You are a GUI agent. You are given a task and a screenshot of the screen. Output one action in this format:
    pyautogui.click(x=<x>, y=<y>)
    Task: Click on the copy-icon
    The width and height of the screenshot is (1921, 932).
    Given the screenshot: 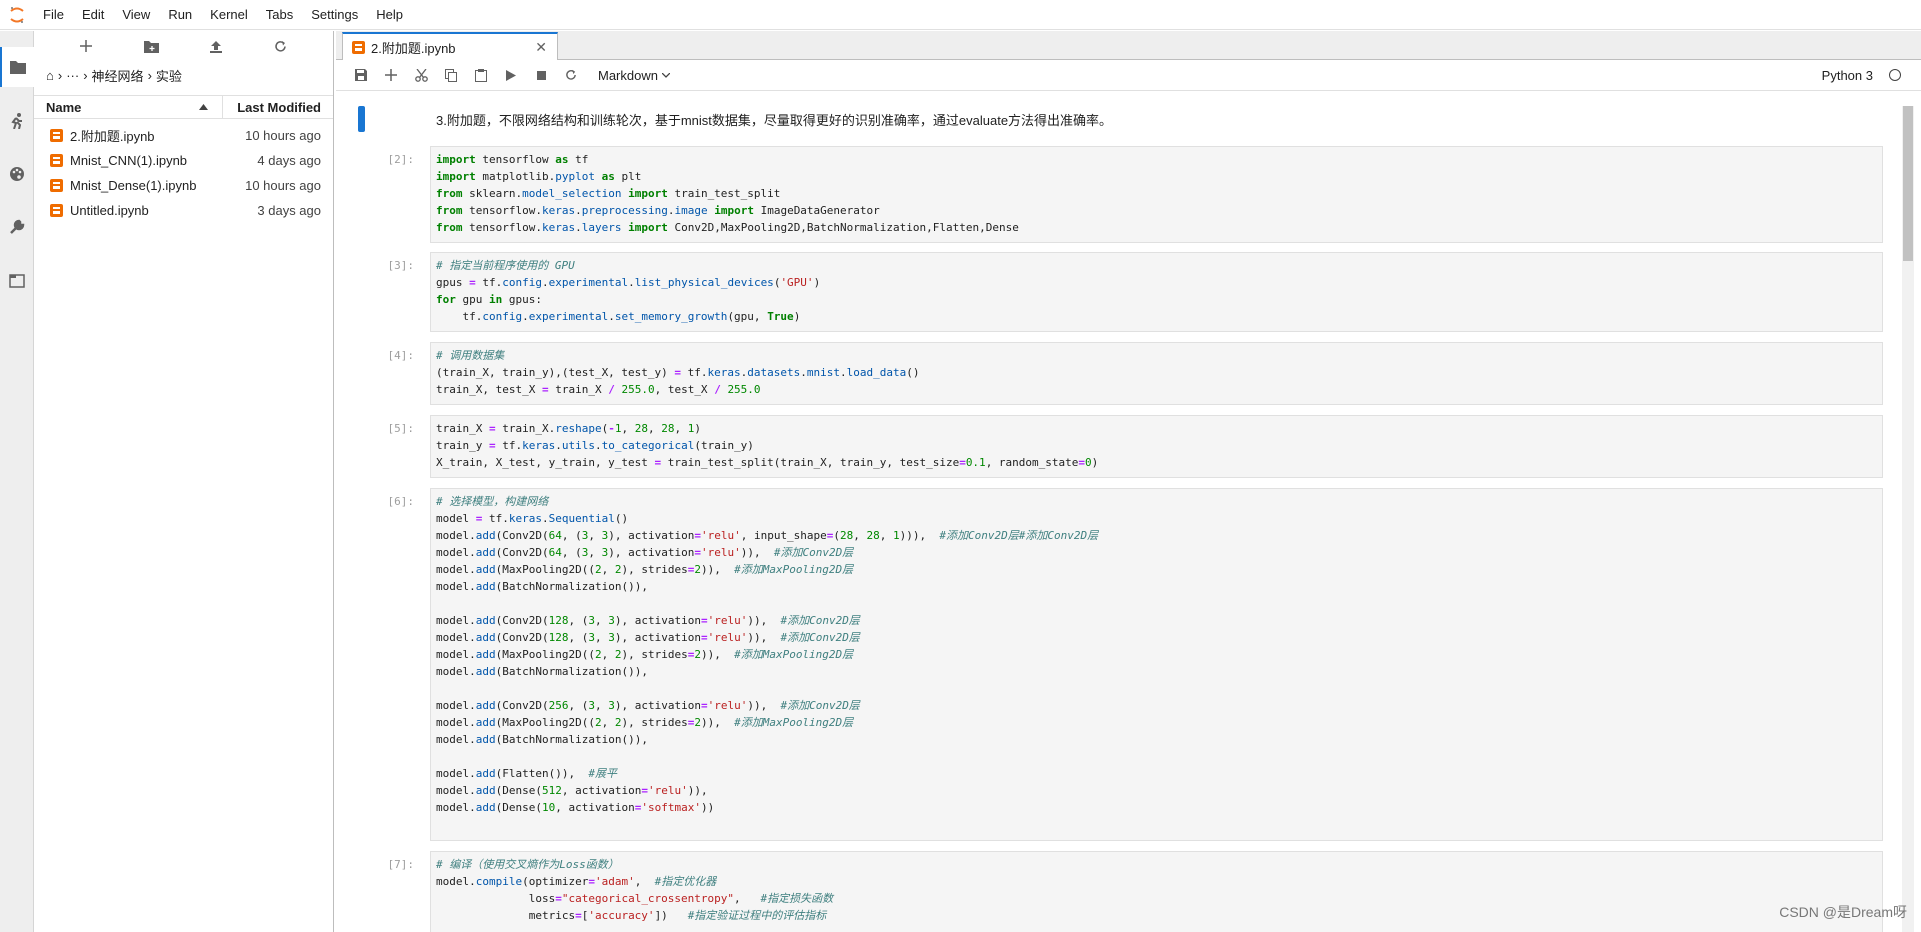 What is the action you would take?
    pyautogui.click(x=451, y=75)
    